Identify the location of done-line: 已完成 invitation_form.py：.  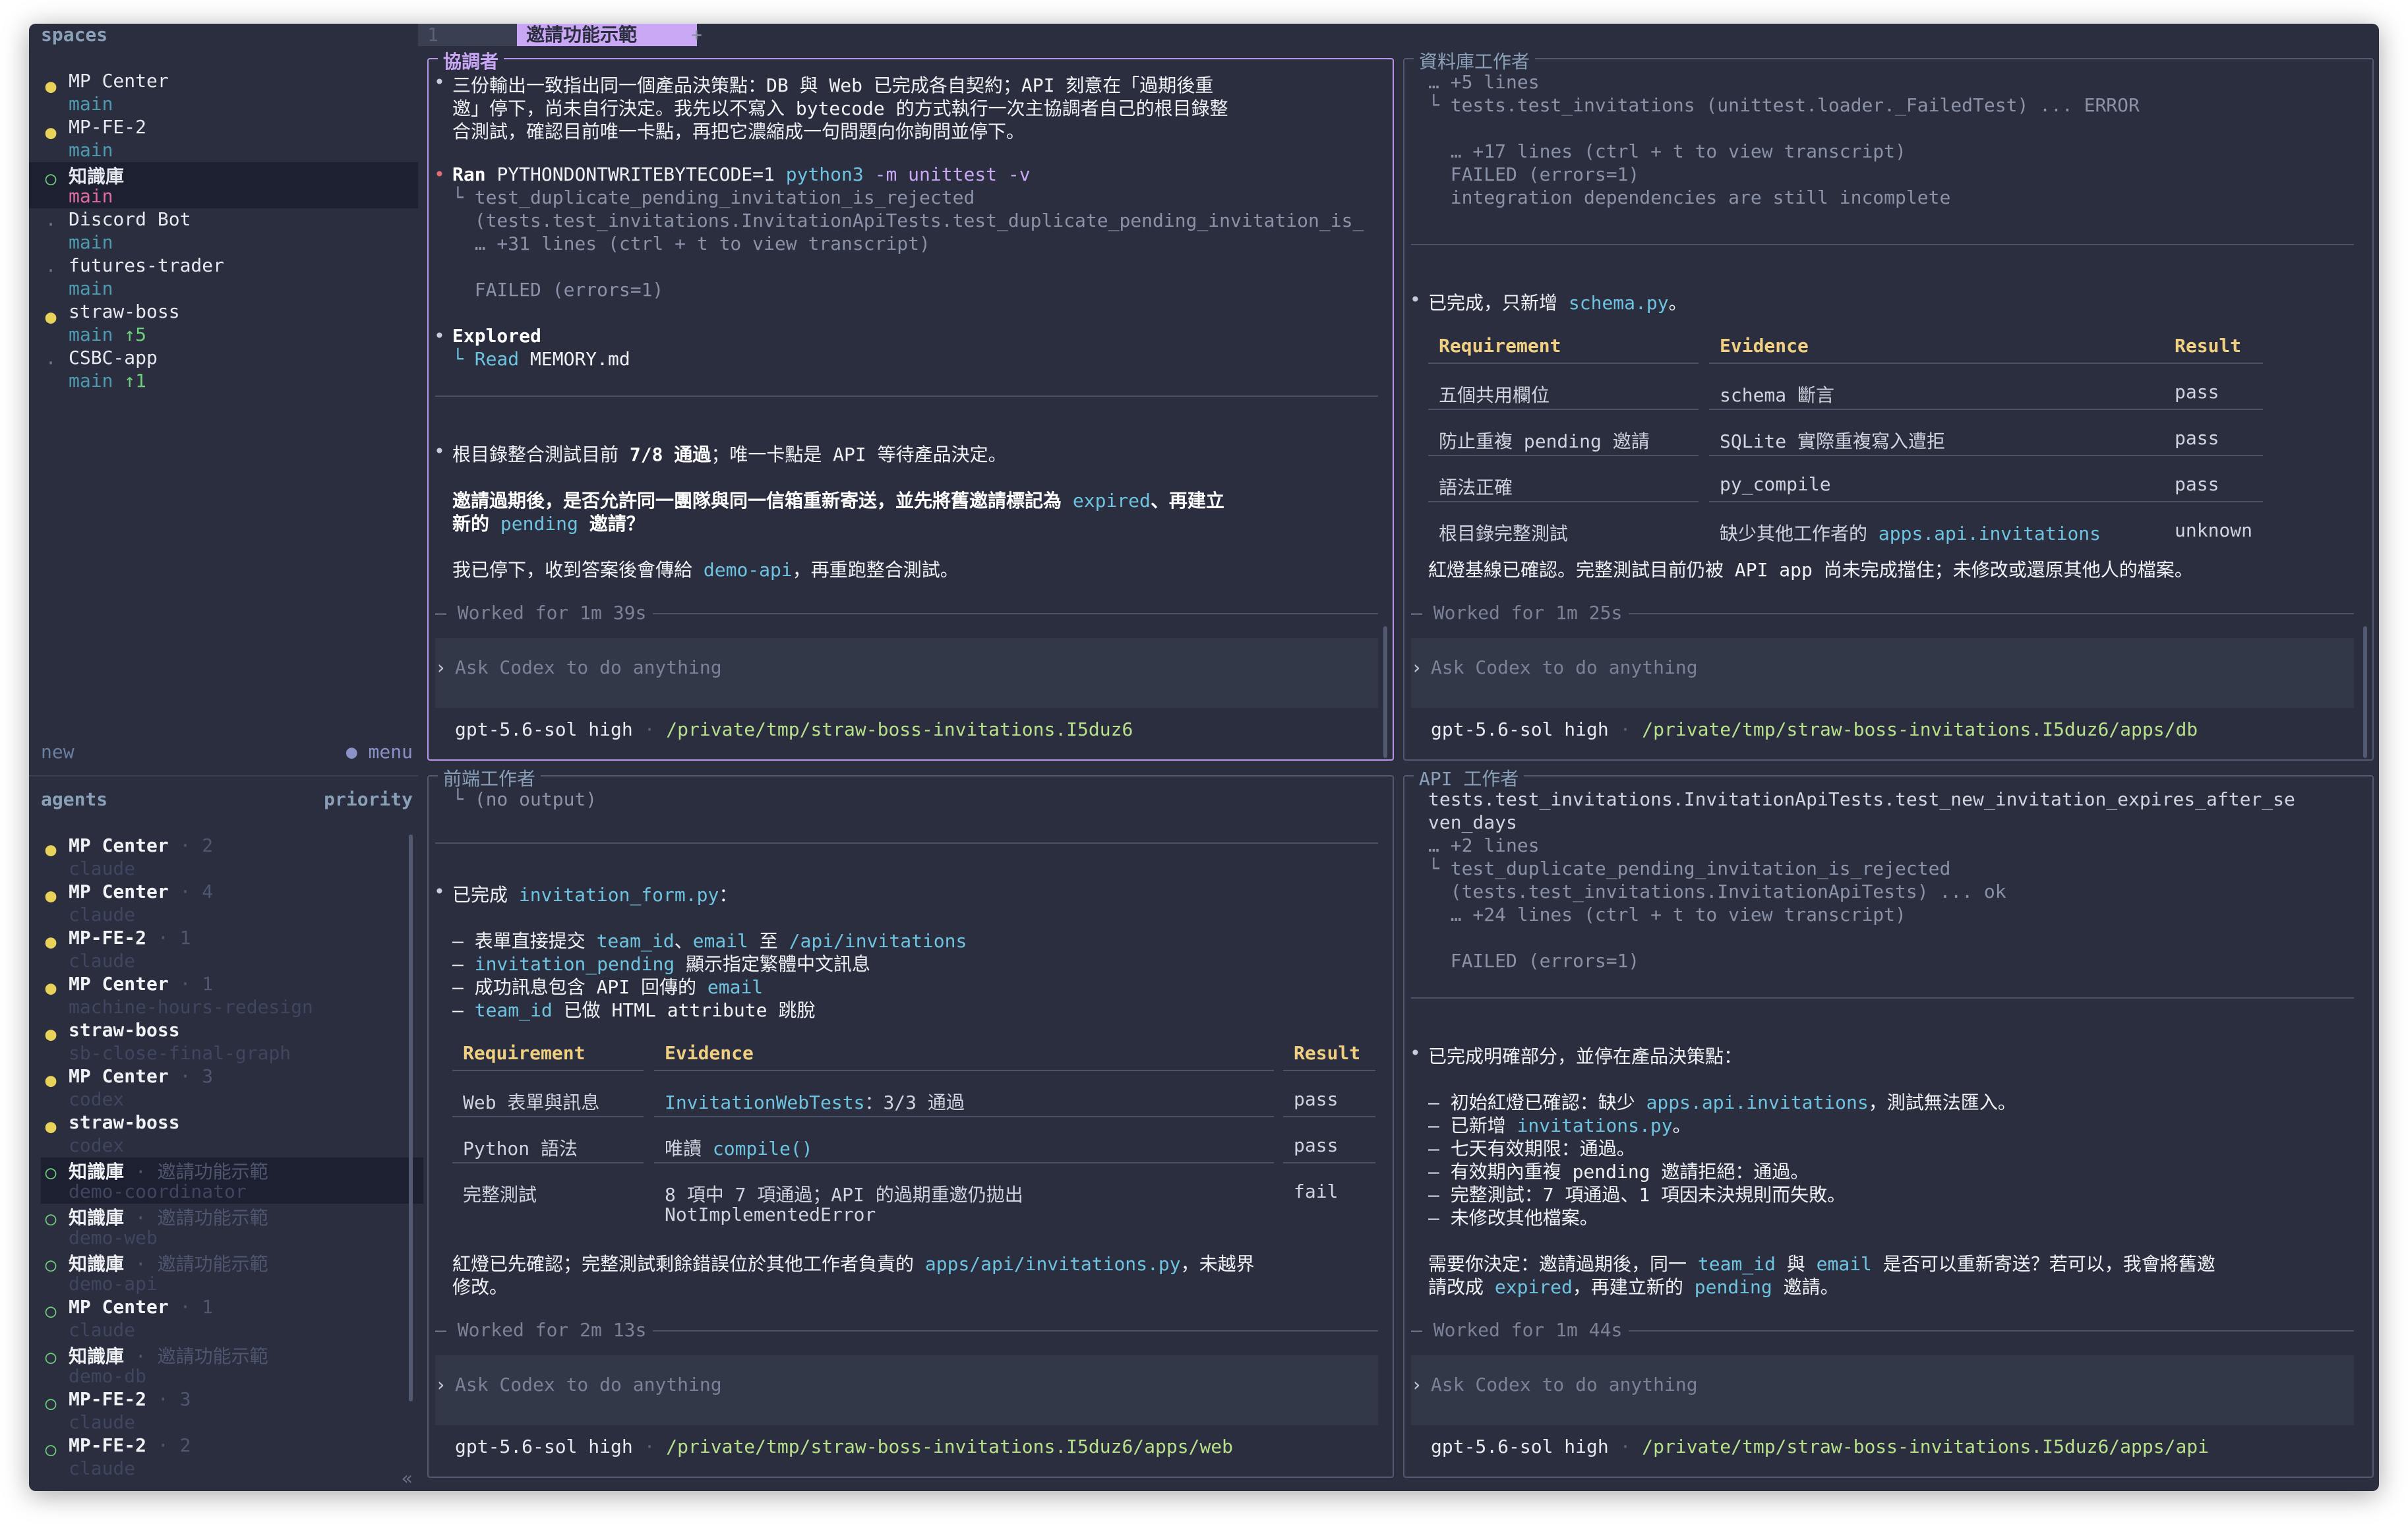
(594, 894).